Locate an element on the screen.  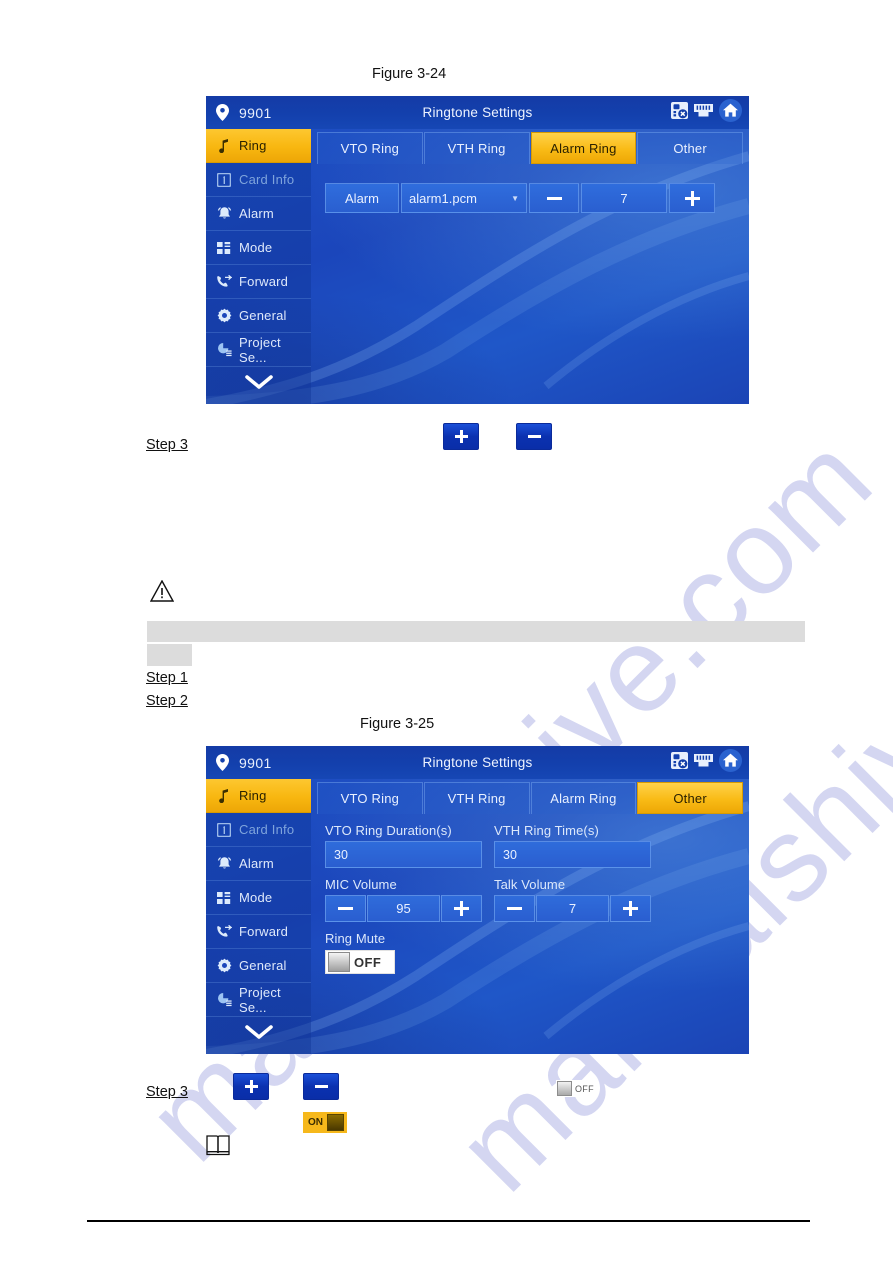
toggle-on-label: ON is located at coordinates (315, 1122).